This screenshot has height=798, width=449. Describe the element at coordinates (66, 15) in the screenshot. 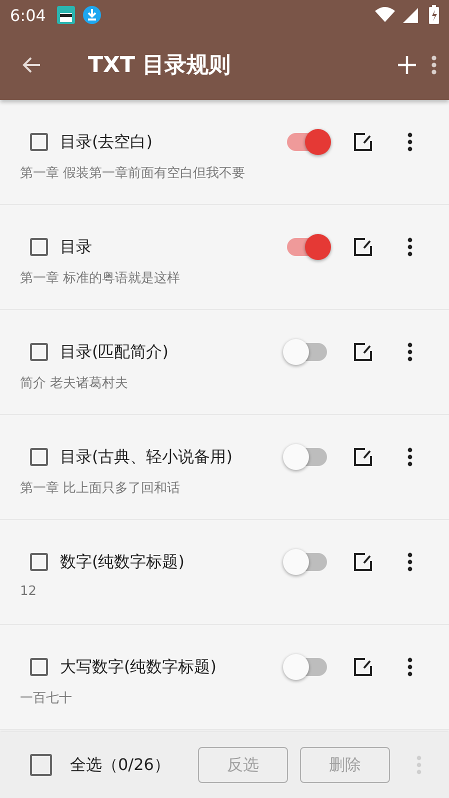

I see `app-icon` at that location.